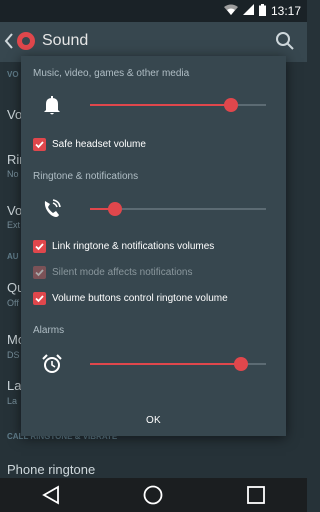 This screenshot has width=320, height=512. Describe the element at coordinates (13, 303) in the screenshot. I see `list-item-sub: Off` at that location.